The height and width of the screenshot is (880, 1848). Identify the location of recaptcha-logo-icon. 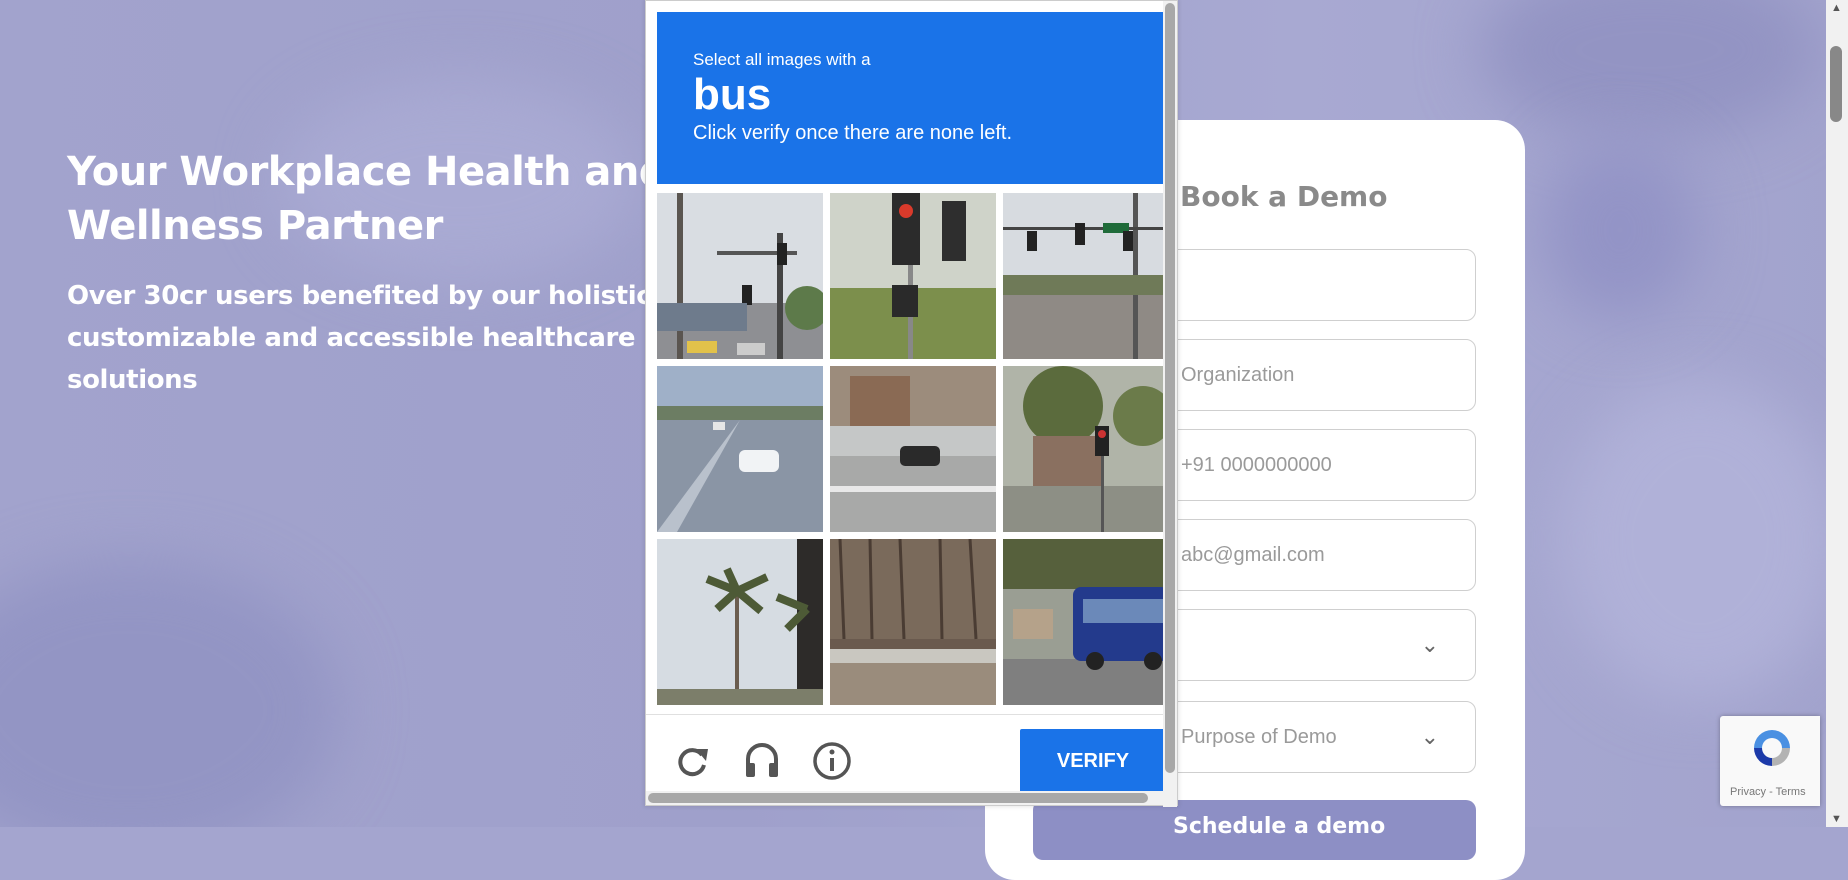
(1772, 748).